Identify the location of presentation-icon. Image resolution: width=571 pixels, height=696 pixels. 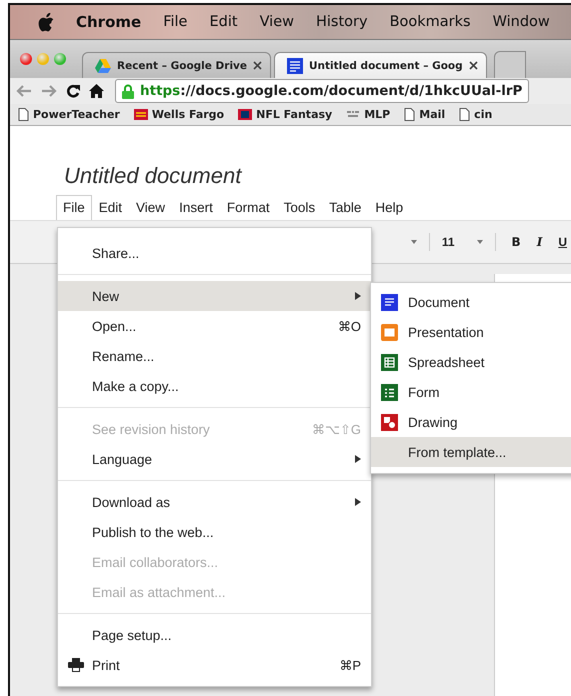
(389, 332).